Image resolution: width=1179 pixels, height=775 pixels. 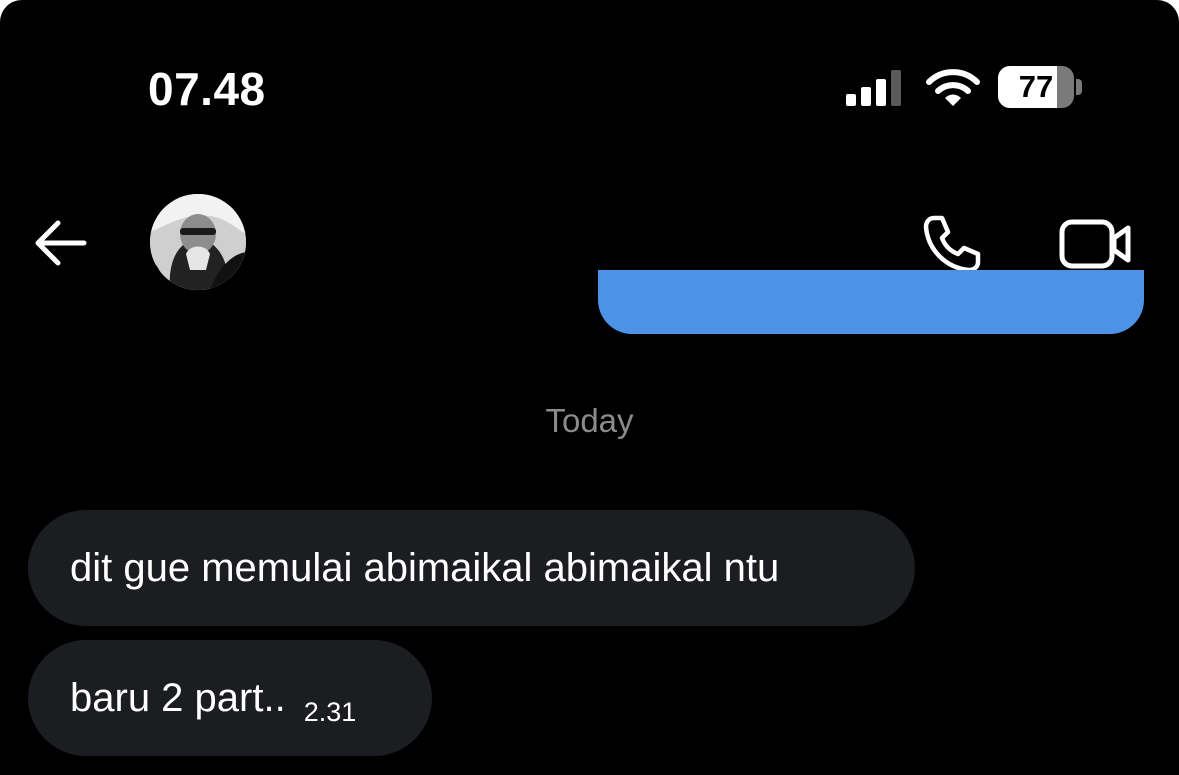 I want to click on received-message-bubble: dit gue memulai abimaikal abimaikal ntu, so click(x=471, y=568).